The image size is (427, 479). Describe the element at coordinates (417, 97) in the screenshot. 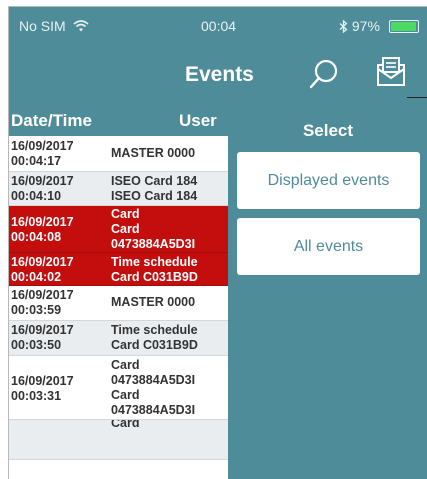

I see `annotation-pointer` at that location.